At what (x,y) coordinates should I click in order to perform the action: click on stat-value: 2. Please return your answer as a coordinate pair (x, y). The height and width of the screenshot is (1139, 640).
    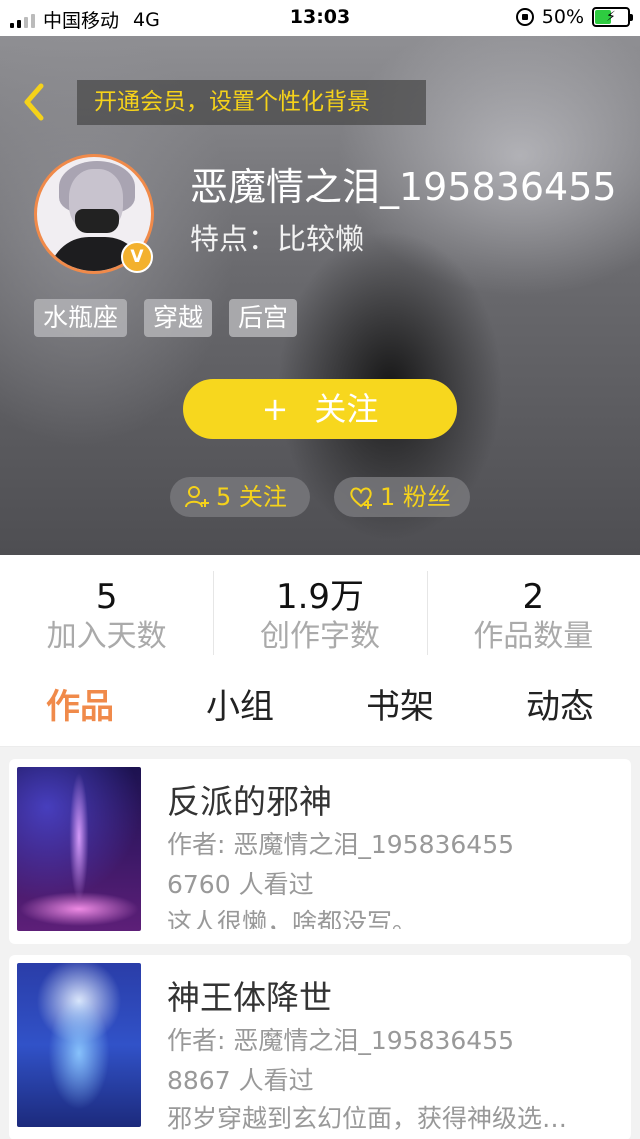
    Looking at the image, I should click on (533, 597).